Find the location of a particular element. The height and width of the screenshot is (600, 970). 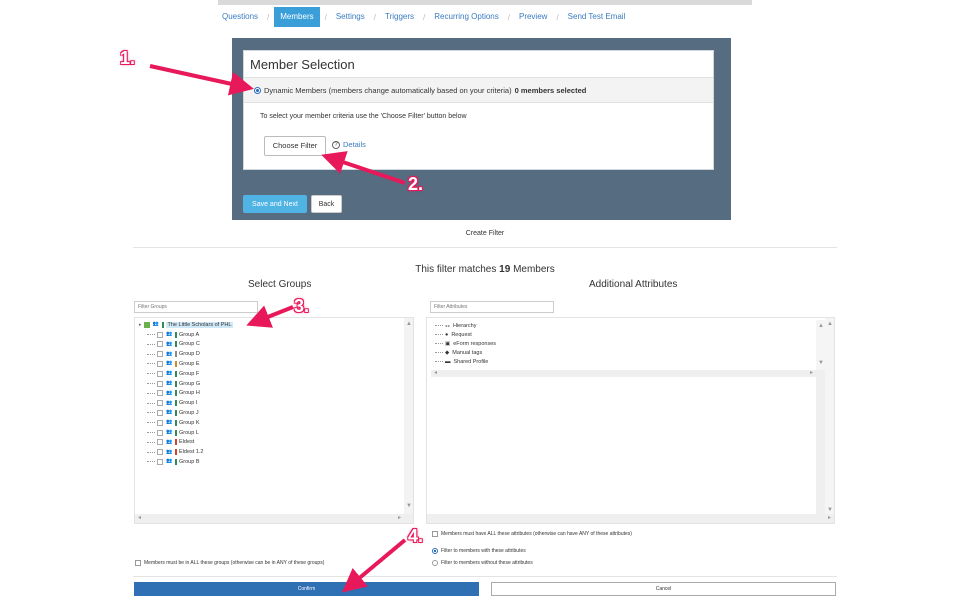

filter-groups-input is located at coordinates (196, 307).